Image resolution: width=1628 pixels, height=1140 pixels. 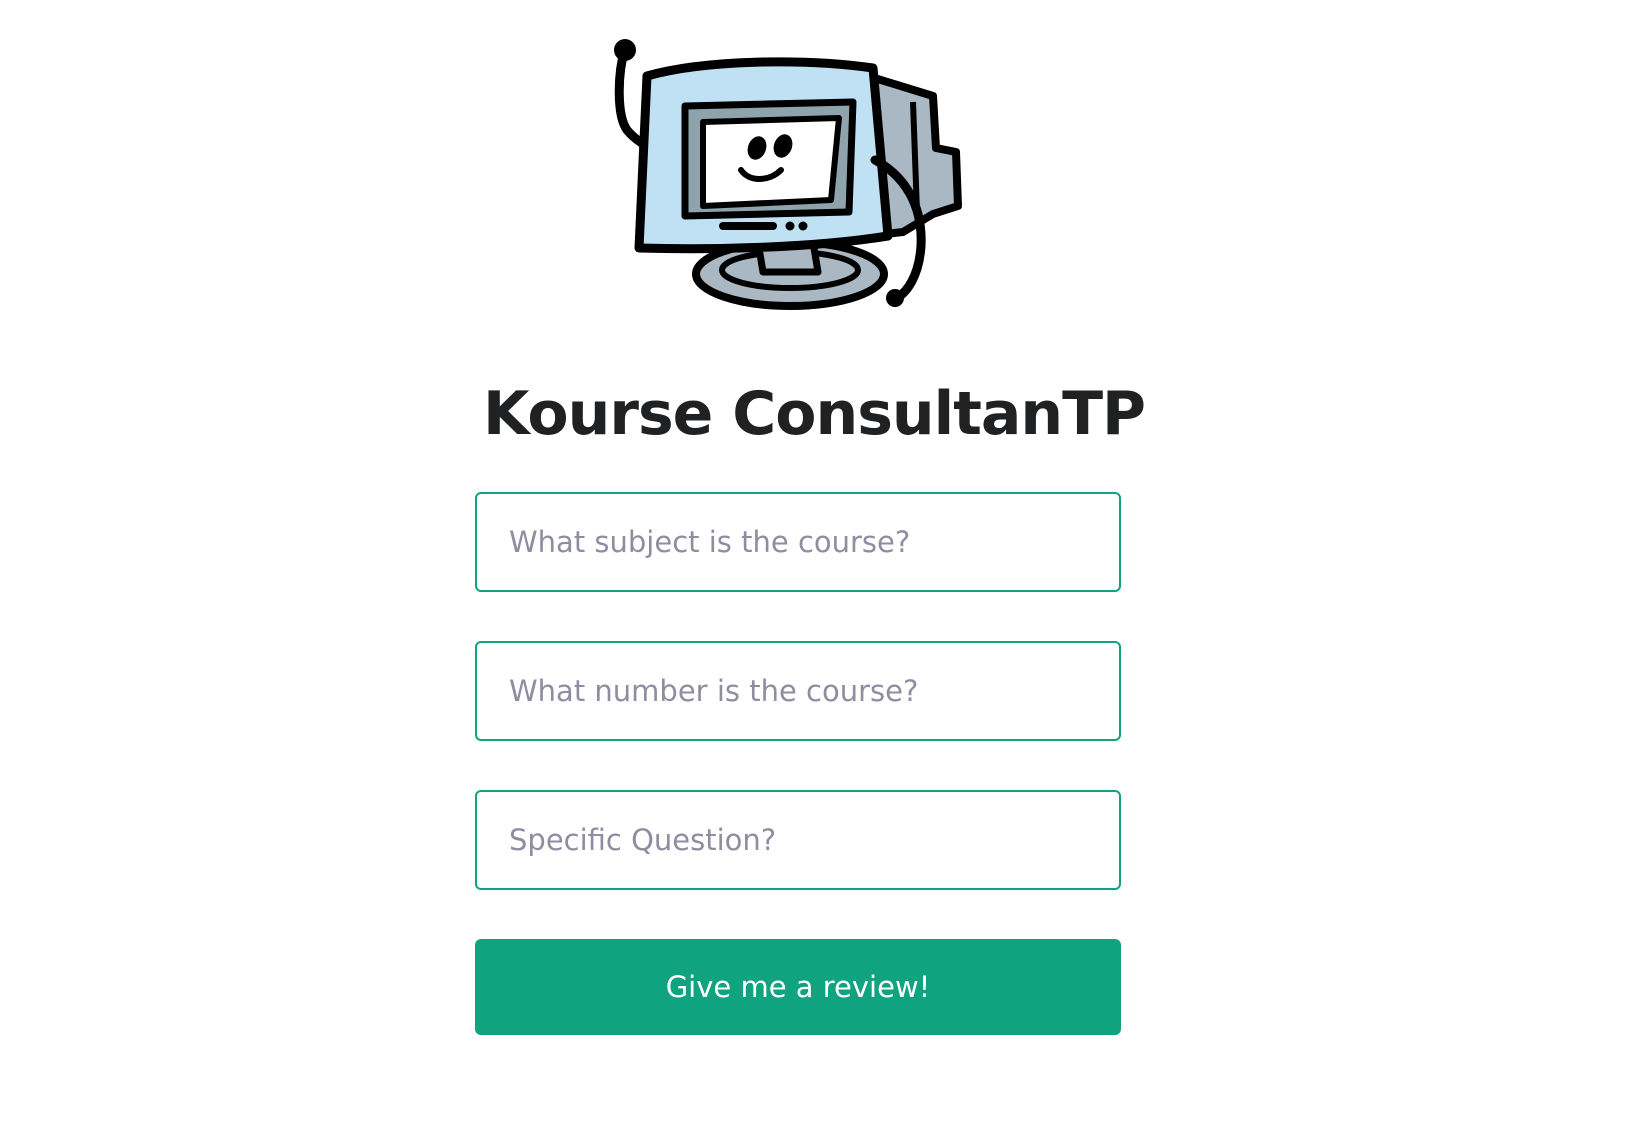 What do you see at coordinates (798, 542) in the screenshot?
I see `course-subject-input` at bounding box center [798, 542].